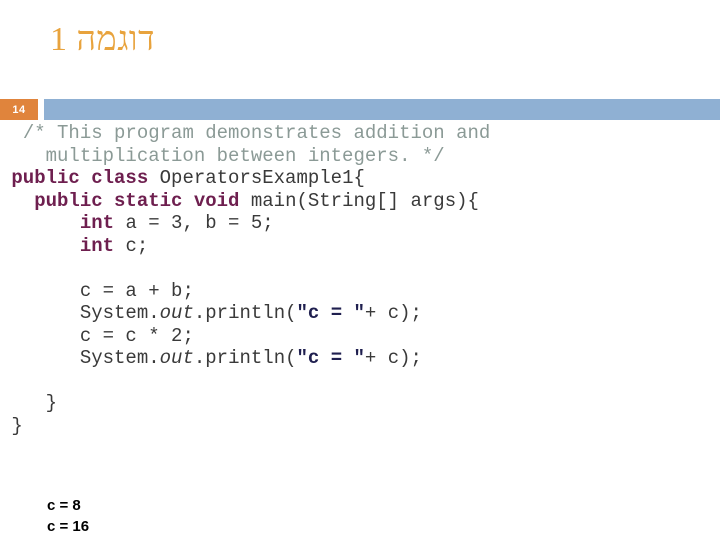 This screenshot has height=540, width=720. What do you see at coordinates (360, 426) in the screenshot?
I see `line-close-class: }` at bounding box center [360, 426].